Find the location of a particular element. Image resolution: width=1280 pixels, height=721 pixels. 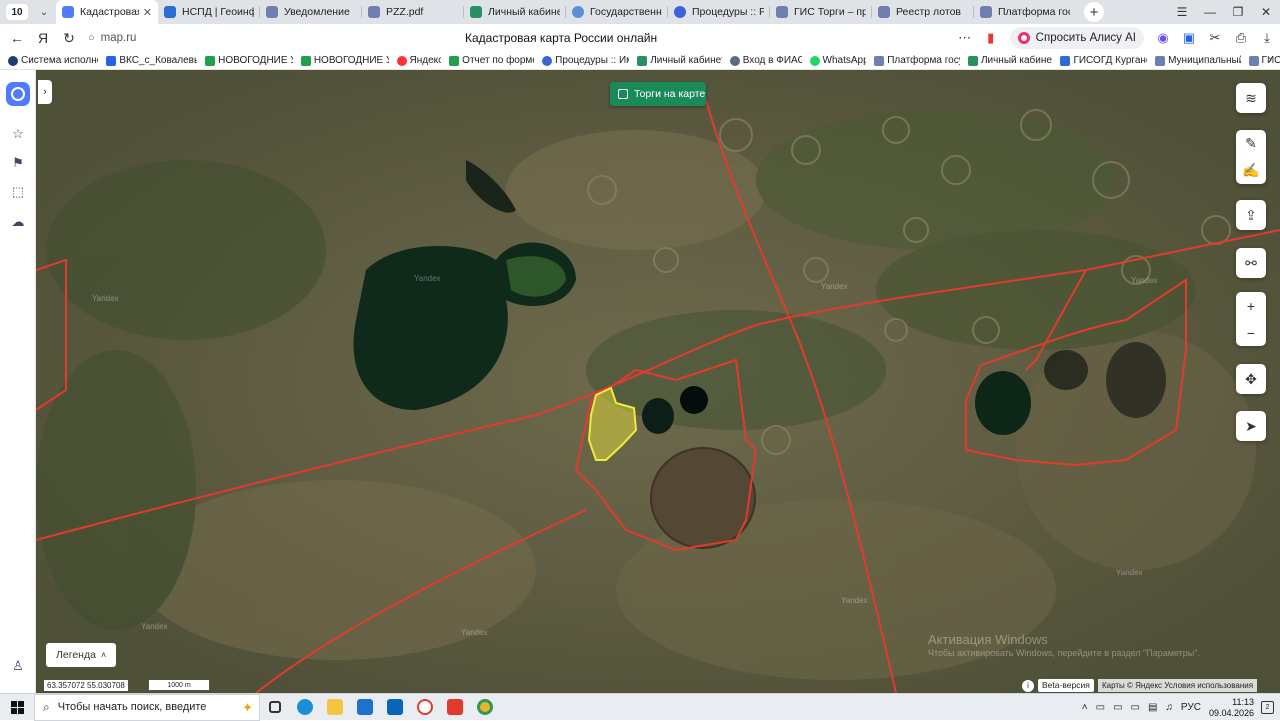

checkbox-icon is located at coordinates (623, 94).